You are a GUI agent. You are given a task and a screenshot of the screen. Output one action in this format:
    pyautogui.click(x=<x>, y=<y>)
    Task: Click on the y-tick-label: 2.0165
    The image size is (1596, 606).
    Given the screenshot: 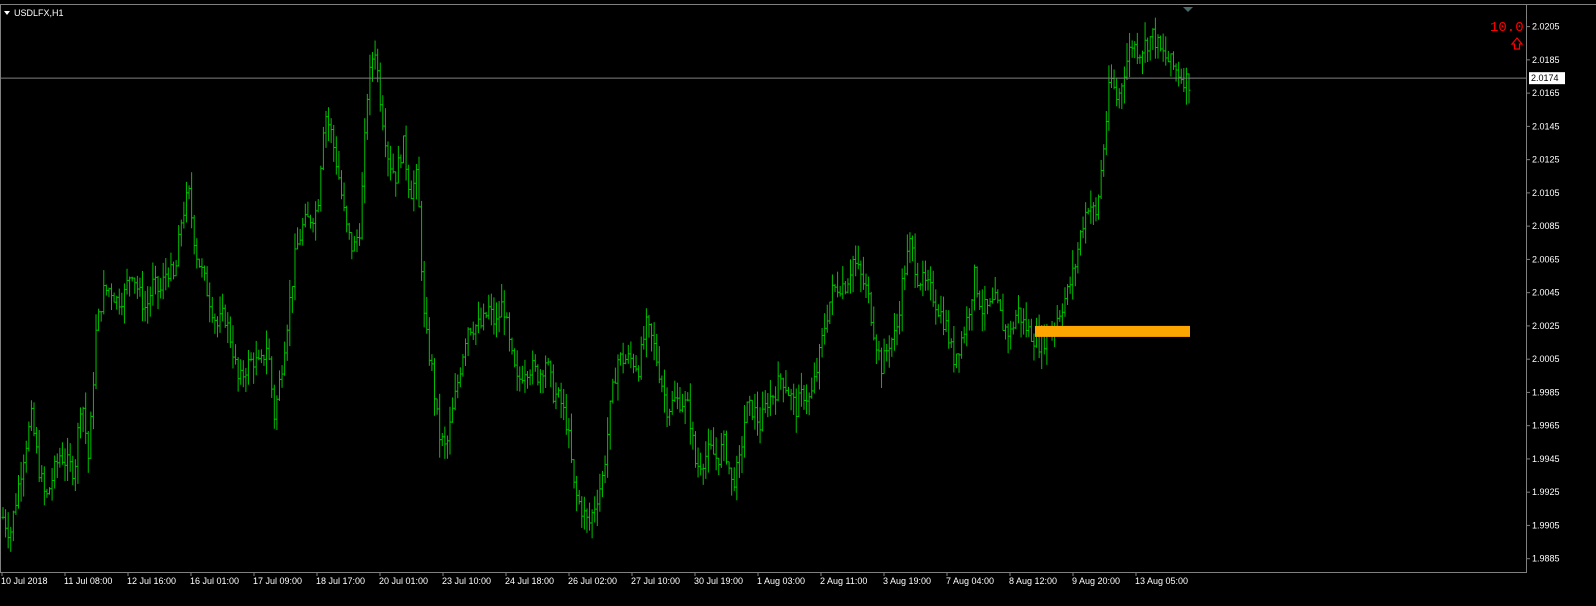 What is the action you would take?
    pyautogui.click(x=1546, y=93)
    